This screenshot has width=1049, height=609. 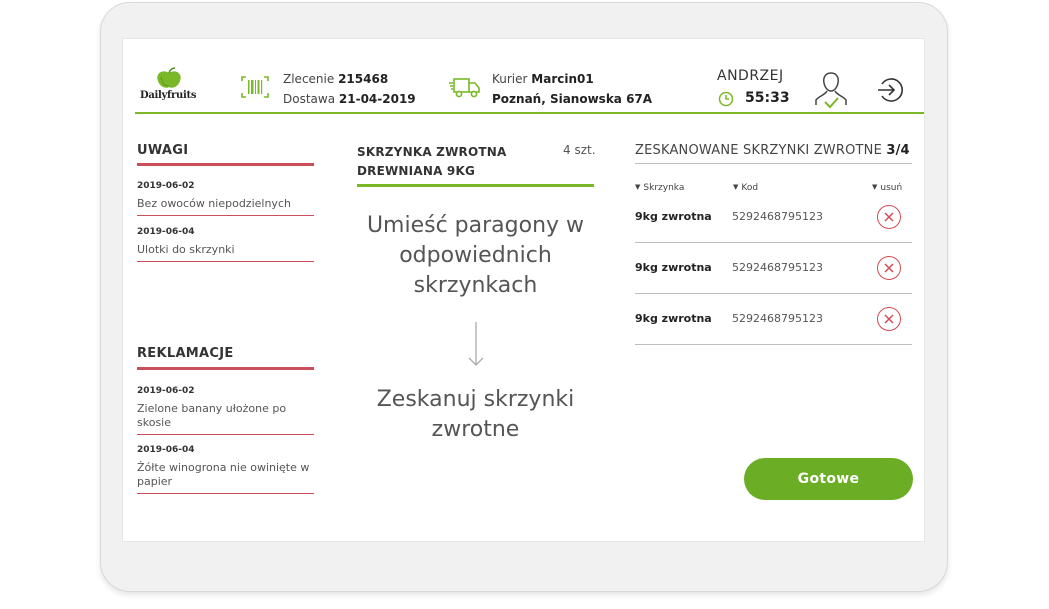 I want to click on courier-info: Kurier Marcin01 Poznań, Sianowska 67A, so click(x=572, y=89).